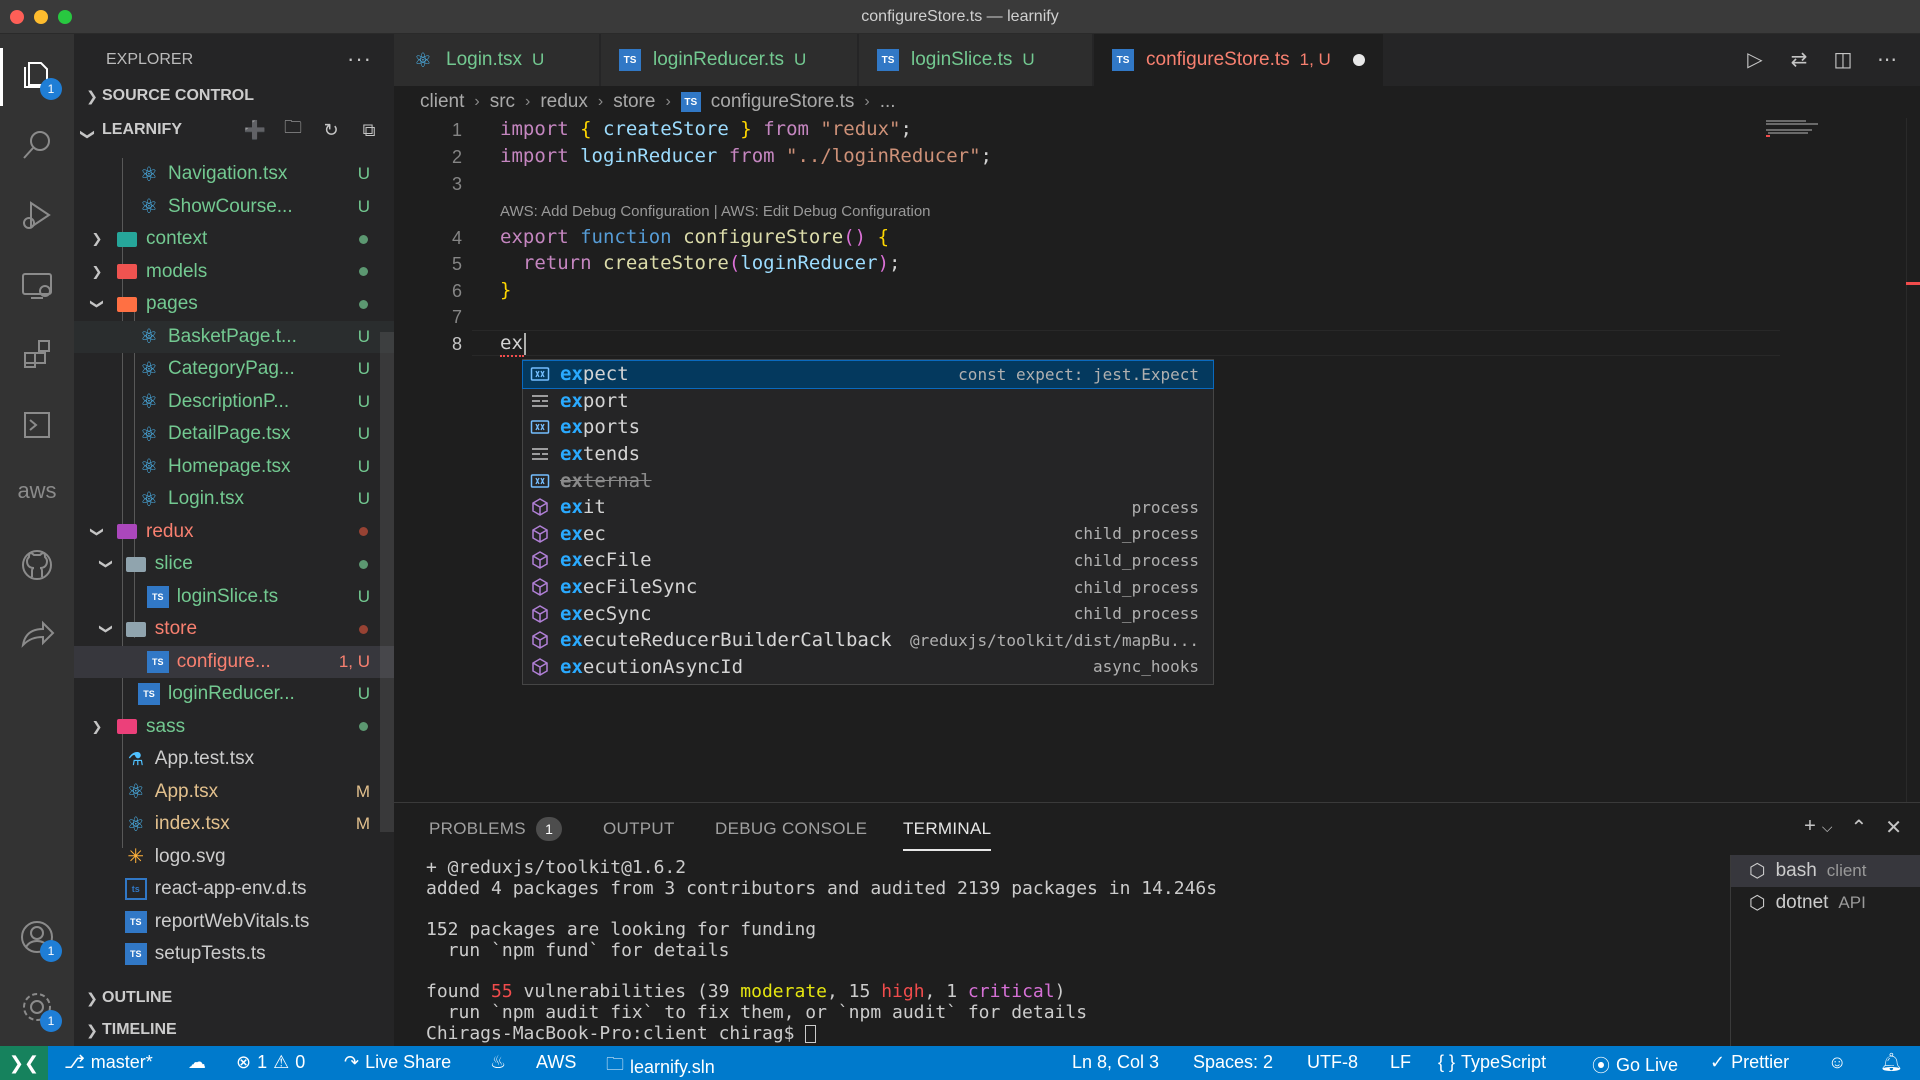  What do you see at coordinates (38, 76) in the screenshot?
I see `explorer-activity: 1` at bounding box center [38, 76].